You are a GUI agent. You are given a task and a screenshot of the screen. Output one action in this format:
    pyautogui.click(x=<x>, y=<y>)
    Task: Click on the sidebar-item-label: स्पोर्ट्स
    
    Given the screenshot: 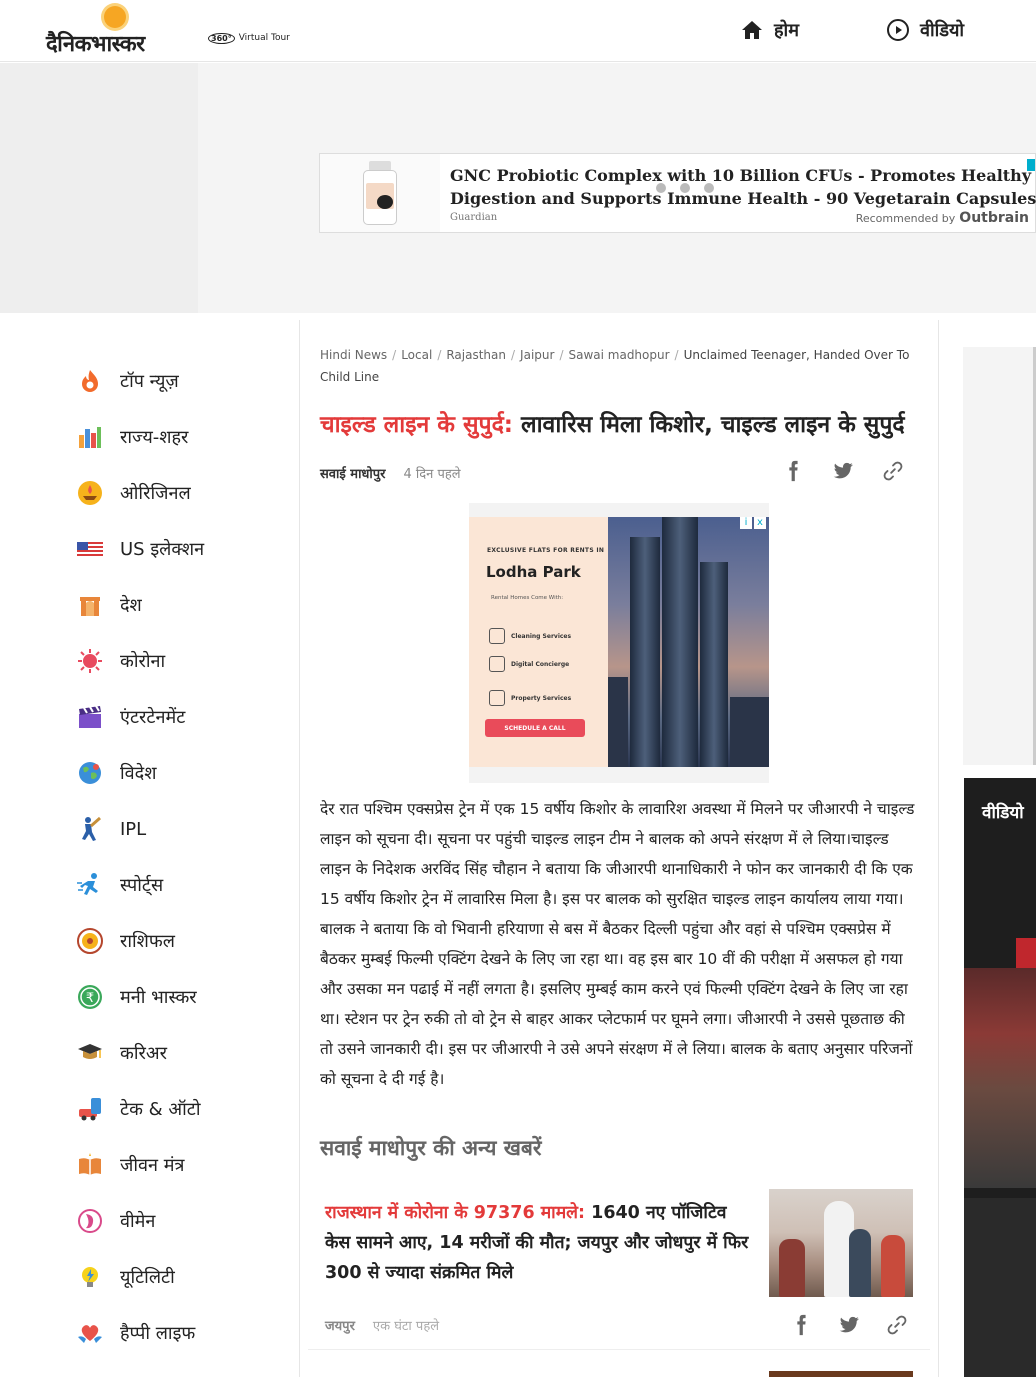 What is the action you would take?
    pyautogui.click(x=142, y=885)
    